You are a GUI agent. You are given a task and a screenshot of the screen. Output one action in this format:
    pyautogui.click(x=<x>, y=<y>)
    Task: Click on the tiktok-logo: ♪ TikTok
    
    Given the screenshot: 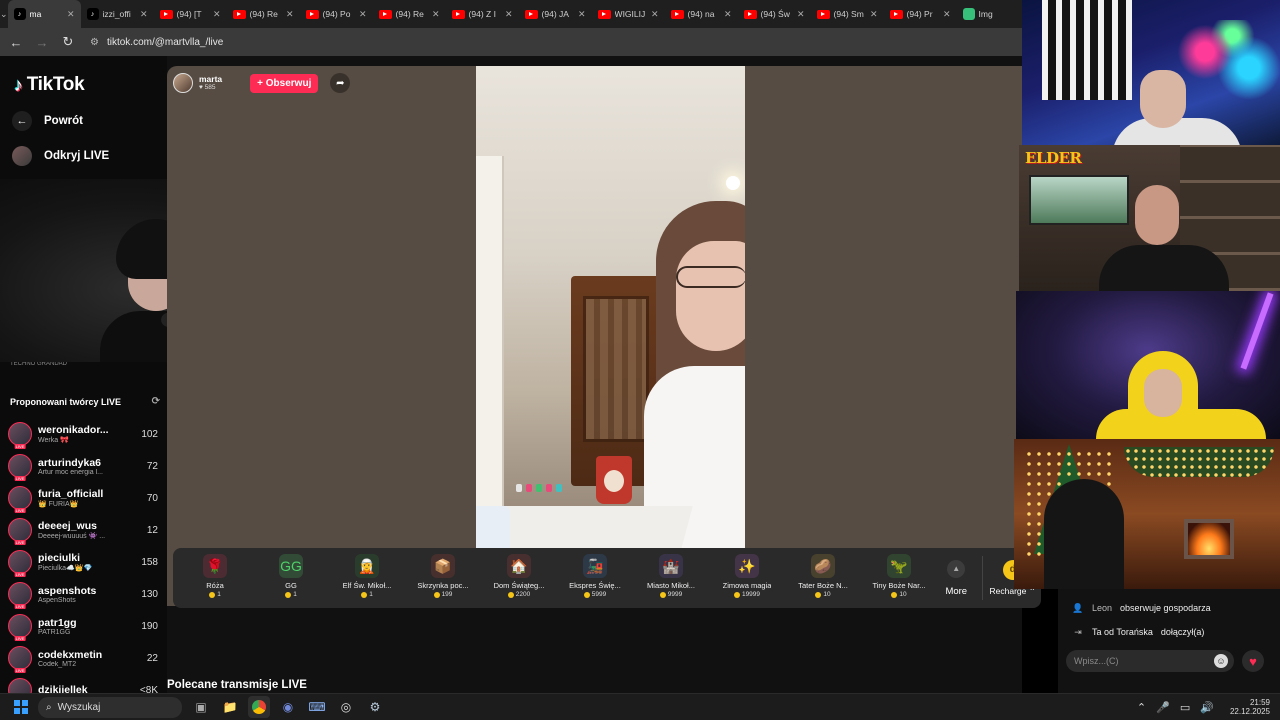 What is the action you would take?
    pyautogui.click(x=49, y=85)
    